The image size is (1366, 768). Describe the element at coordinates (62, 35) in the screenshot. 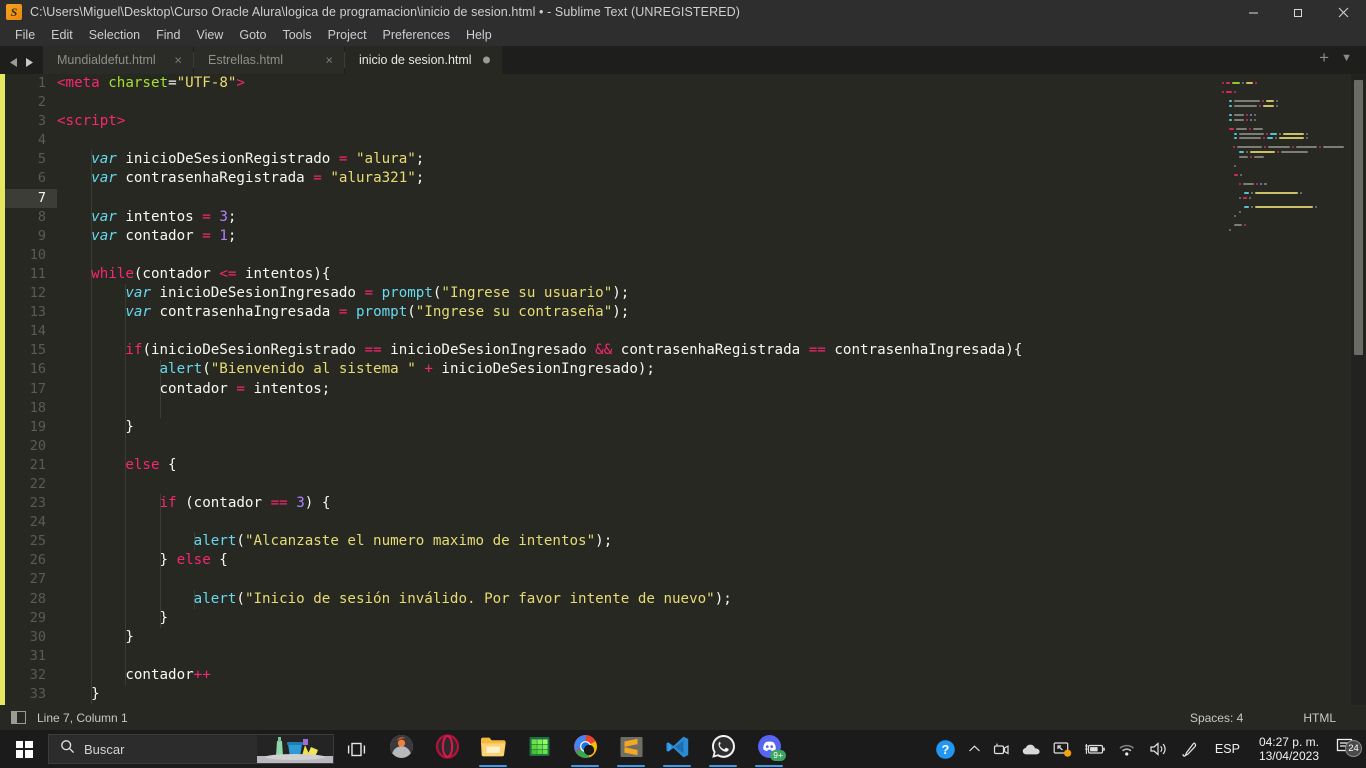

I see `menu-item-edit: Edit` at that location.